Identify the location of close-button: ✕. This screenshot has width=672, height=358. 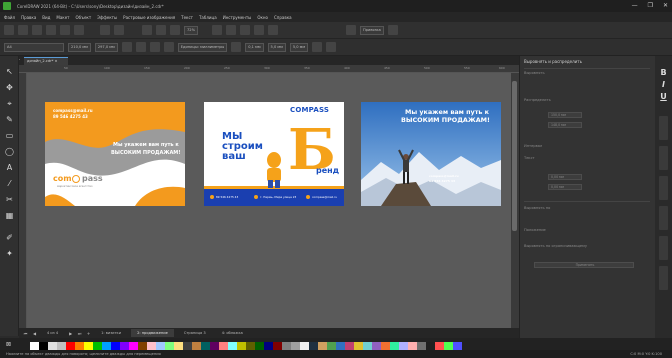
(665, 5).